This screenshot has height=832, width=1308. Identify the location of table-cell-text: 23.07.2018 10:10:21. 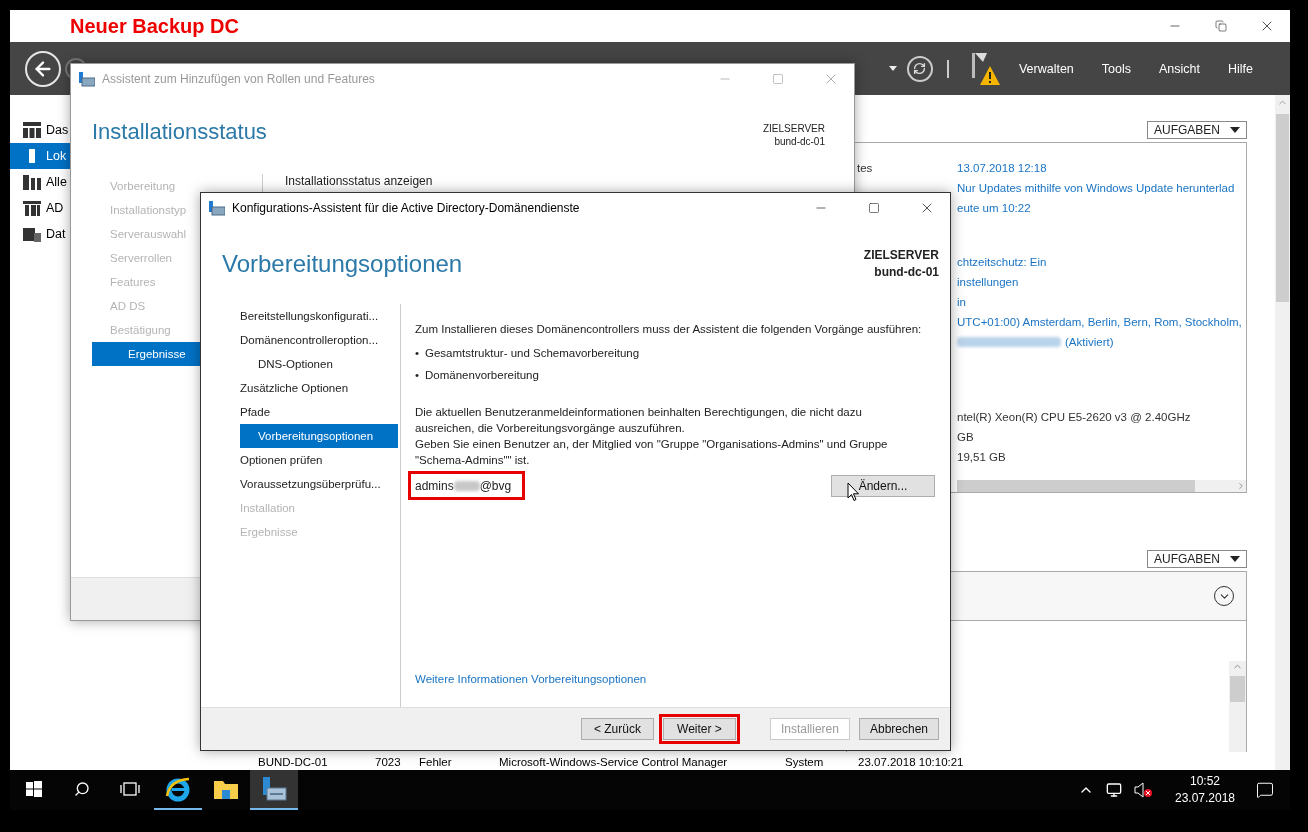
(911, 762).